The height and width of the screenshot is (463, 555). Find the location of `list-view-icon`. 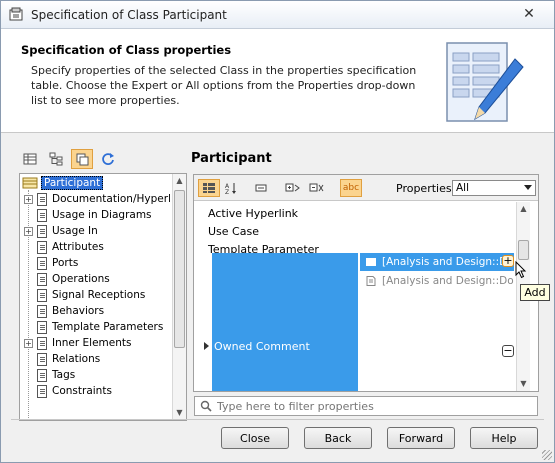

list-view-icon is located at coordinates (30, 159).